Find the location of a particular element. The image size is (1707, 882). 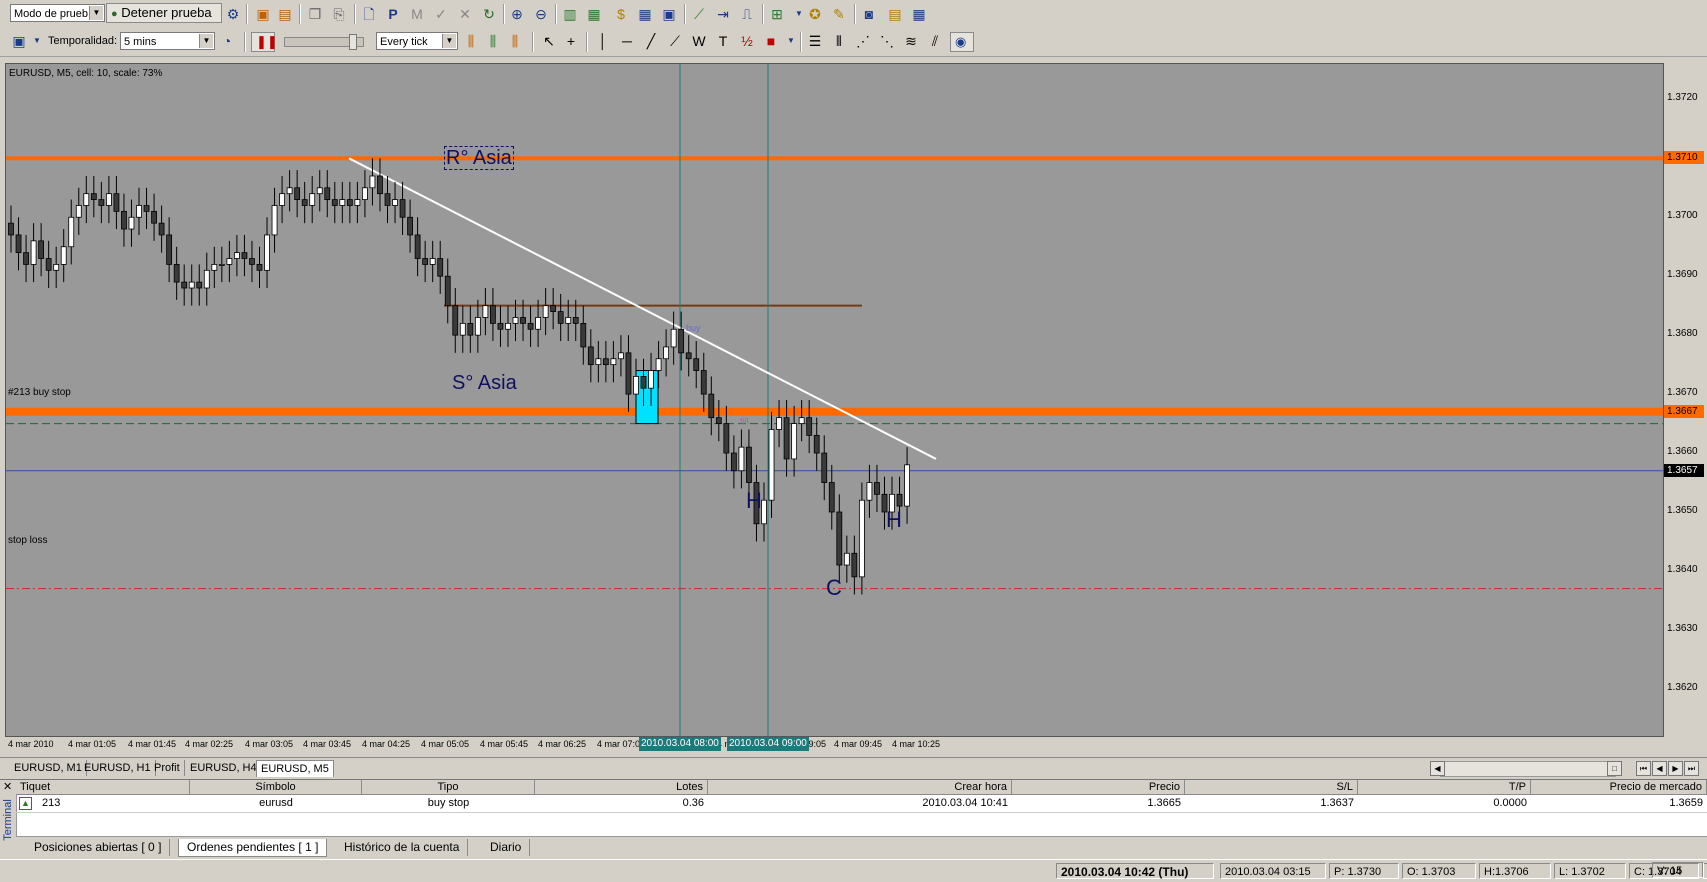

h-label-left: H is located at coordinates (754, 501).